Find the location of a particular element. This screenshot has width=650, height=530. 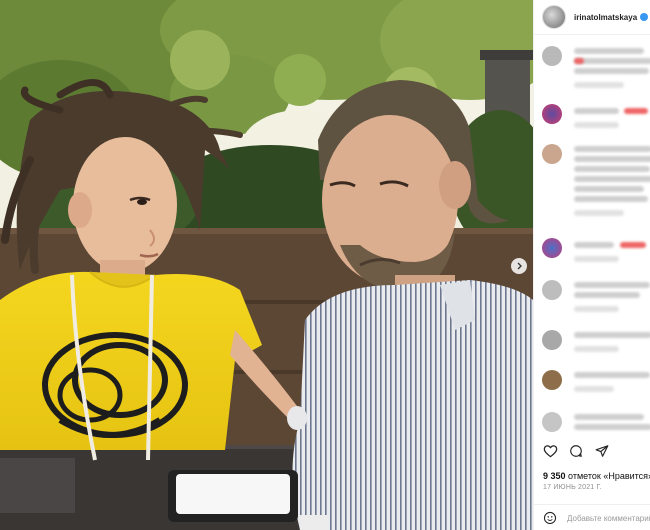

post-date: 17 ИЮНЬ 2021 Г. is located at coordinates (572, 487).